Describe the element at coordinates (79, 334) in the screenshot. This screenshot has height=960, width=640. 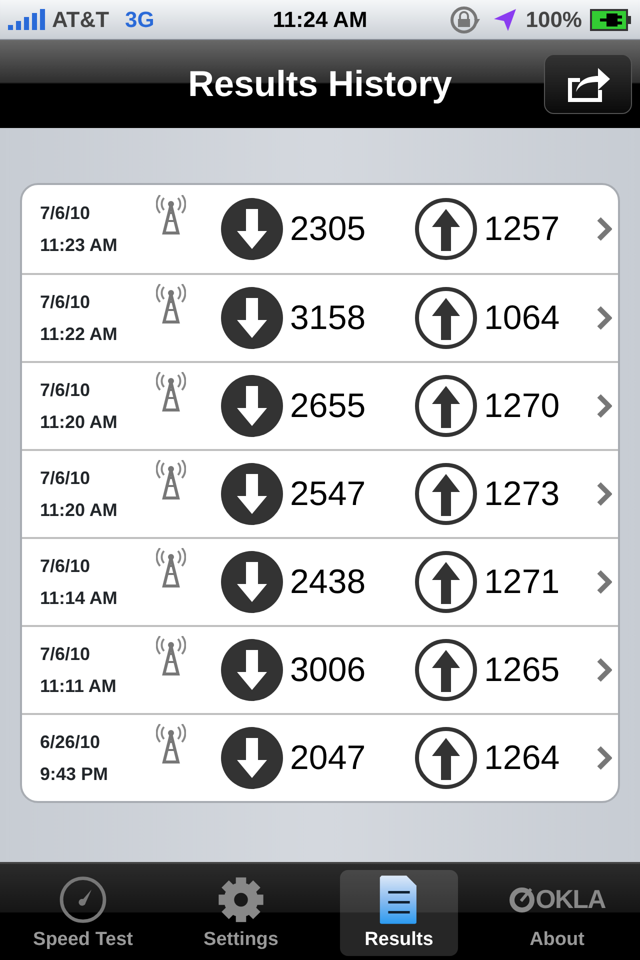
I see `result-time: 11:22 AM` at that location.